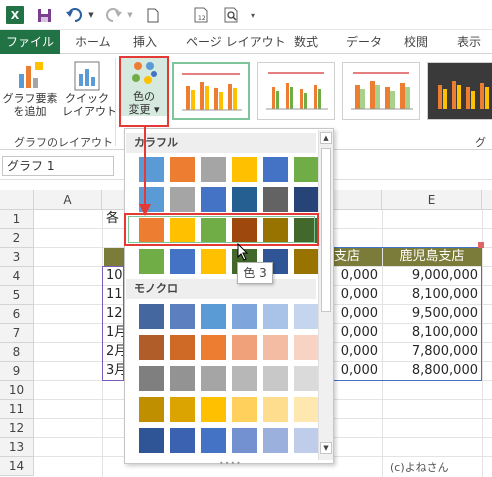 The width and height of the screenshot is (492, 477). I want to click on row-header-2: 2, so click(17, 238).